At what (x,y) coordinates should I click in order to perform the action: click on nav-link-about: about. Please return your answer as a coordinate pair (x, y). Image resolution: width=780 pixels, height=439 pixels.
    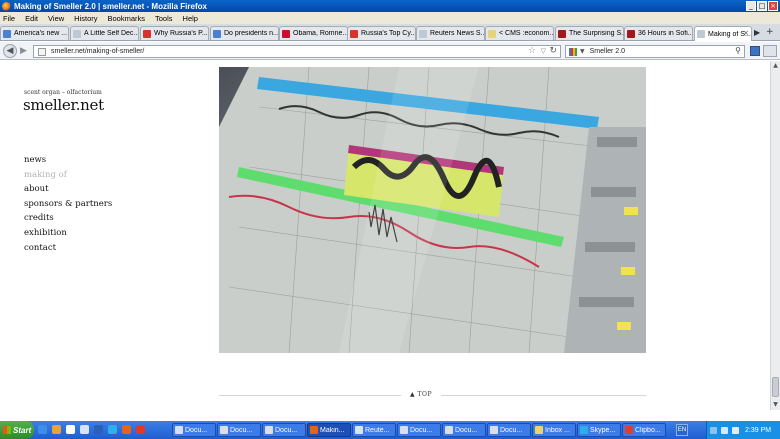
    Looking at the image, I should click on (68, 189).